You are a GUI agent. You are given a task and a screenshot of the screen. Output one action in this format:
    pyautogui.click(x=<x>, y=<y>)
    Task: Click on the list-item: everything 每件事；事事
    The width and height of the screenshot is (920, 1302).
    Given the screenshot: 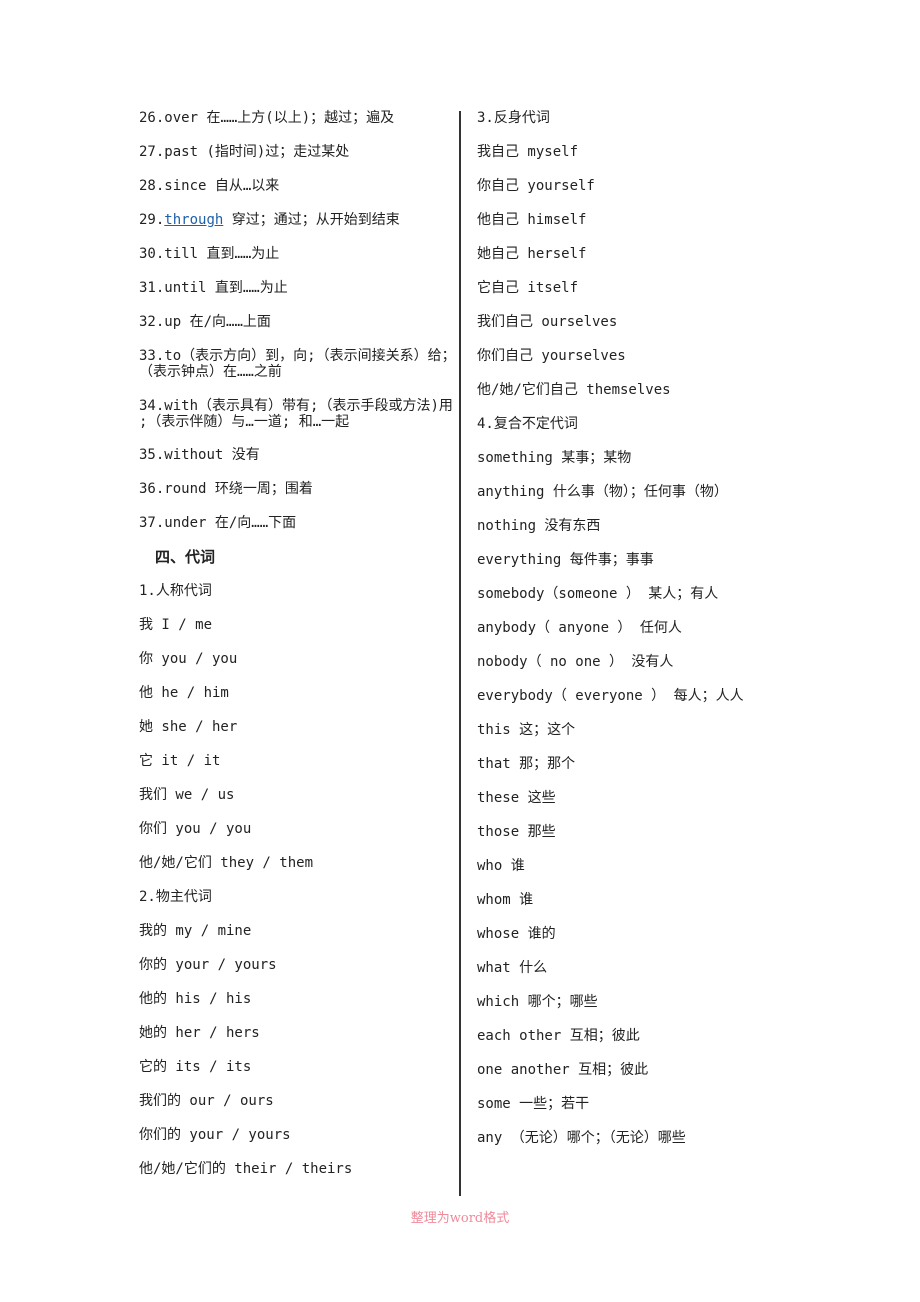 What is the action you would take?
    pyautogui.click(x=565, y=560)
    